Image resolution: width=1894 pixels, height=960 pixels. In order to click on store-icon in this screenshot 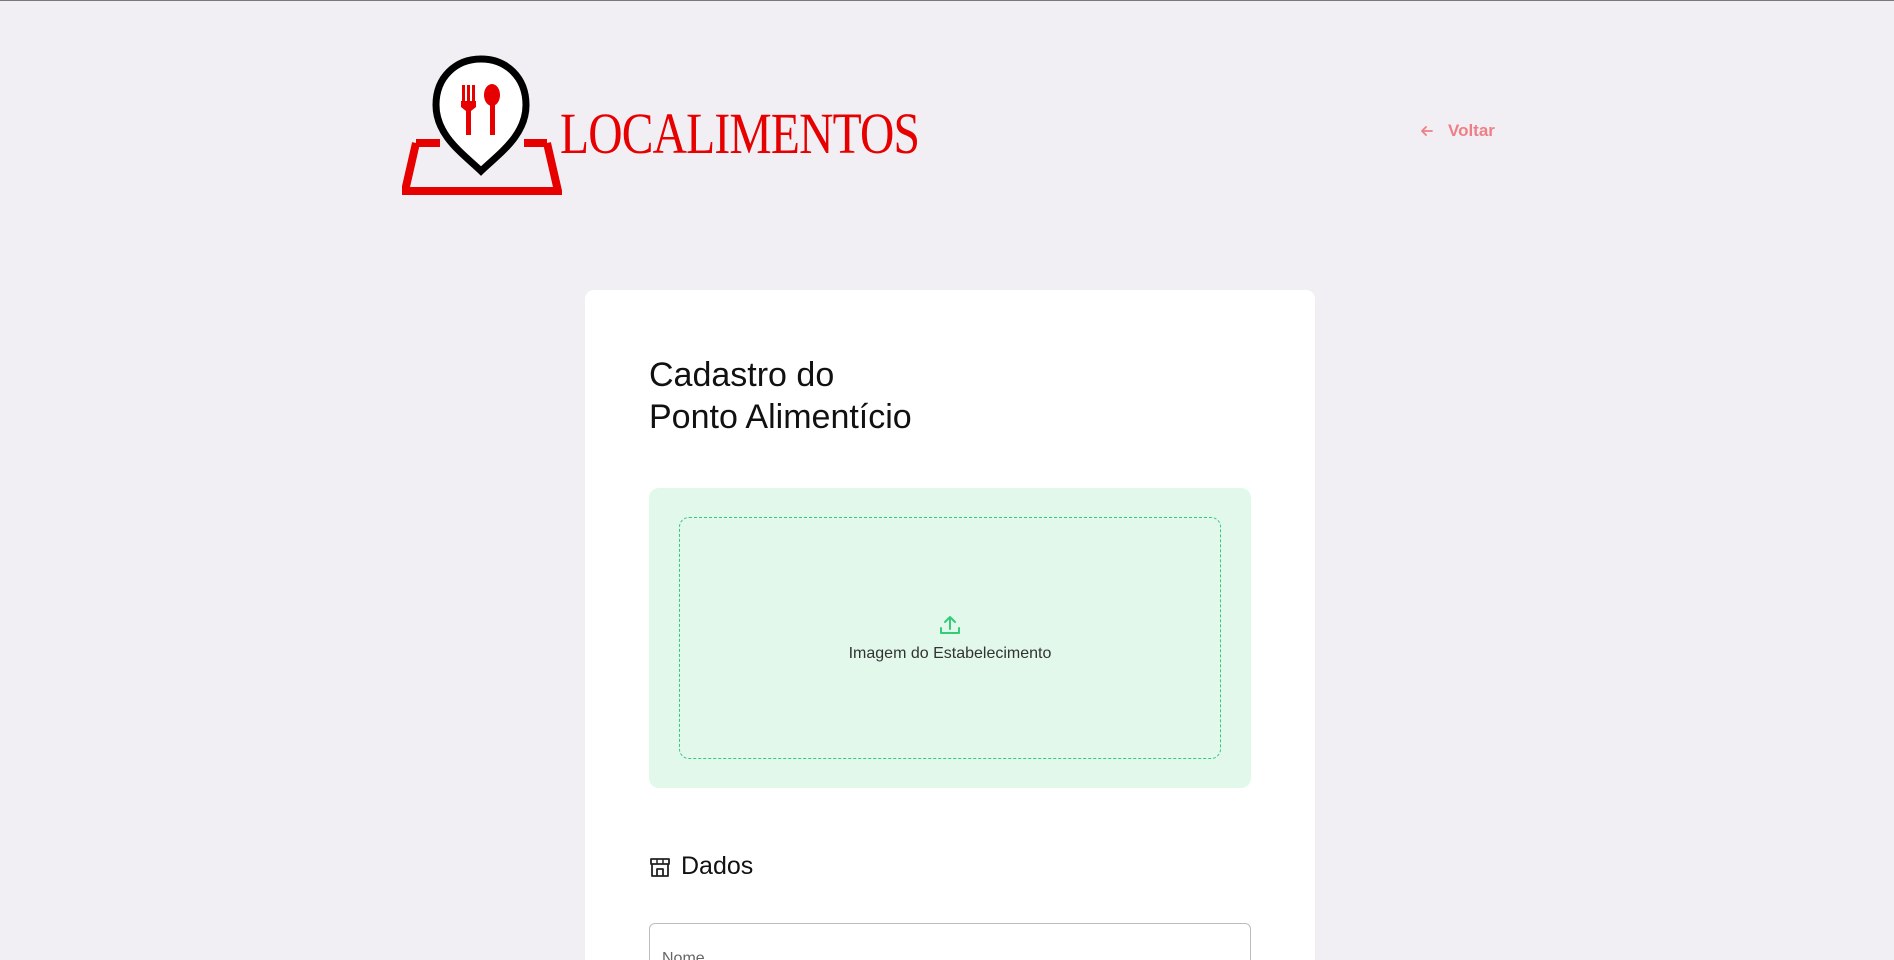, I will do `click(660, 867)`.